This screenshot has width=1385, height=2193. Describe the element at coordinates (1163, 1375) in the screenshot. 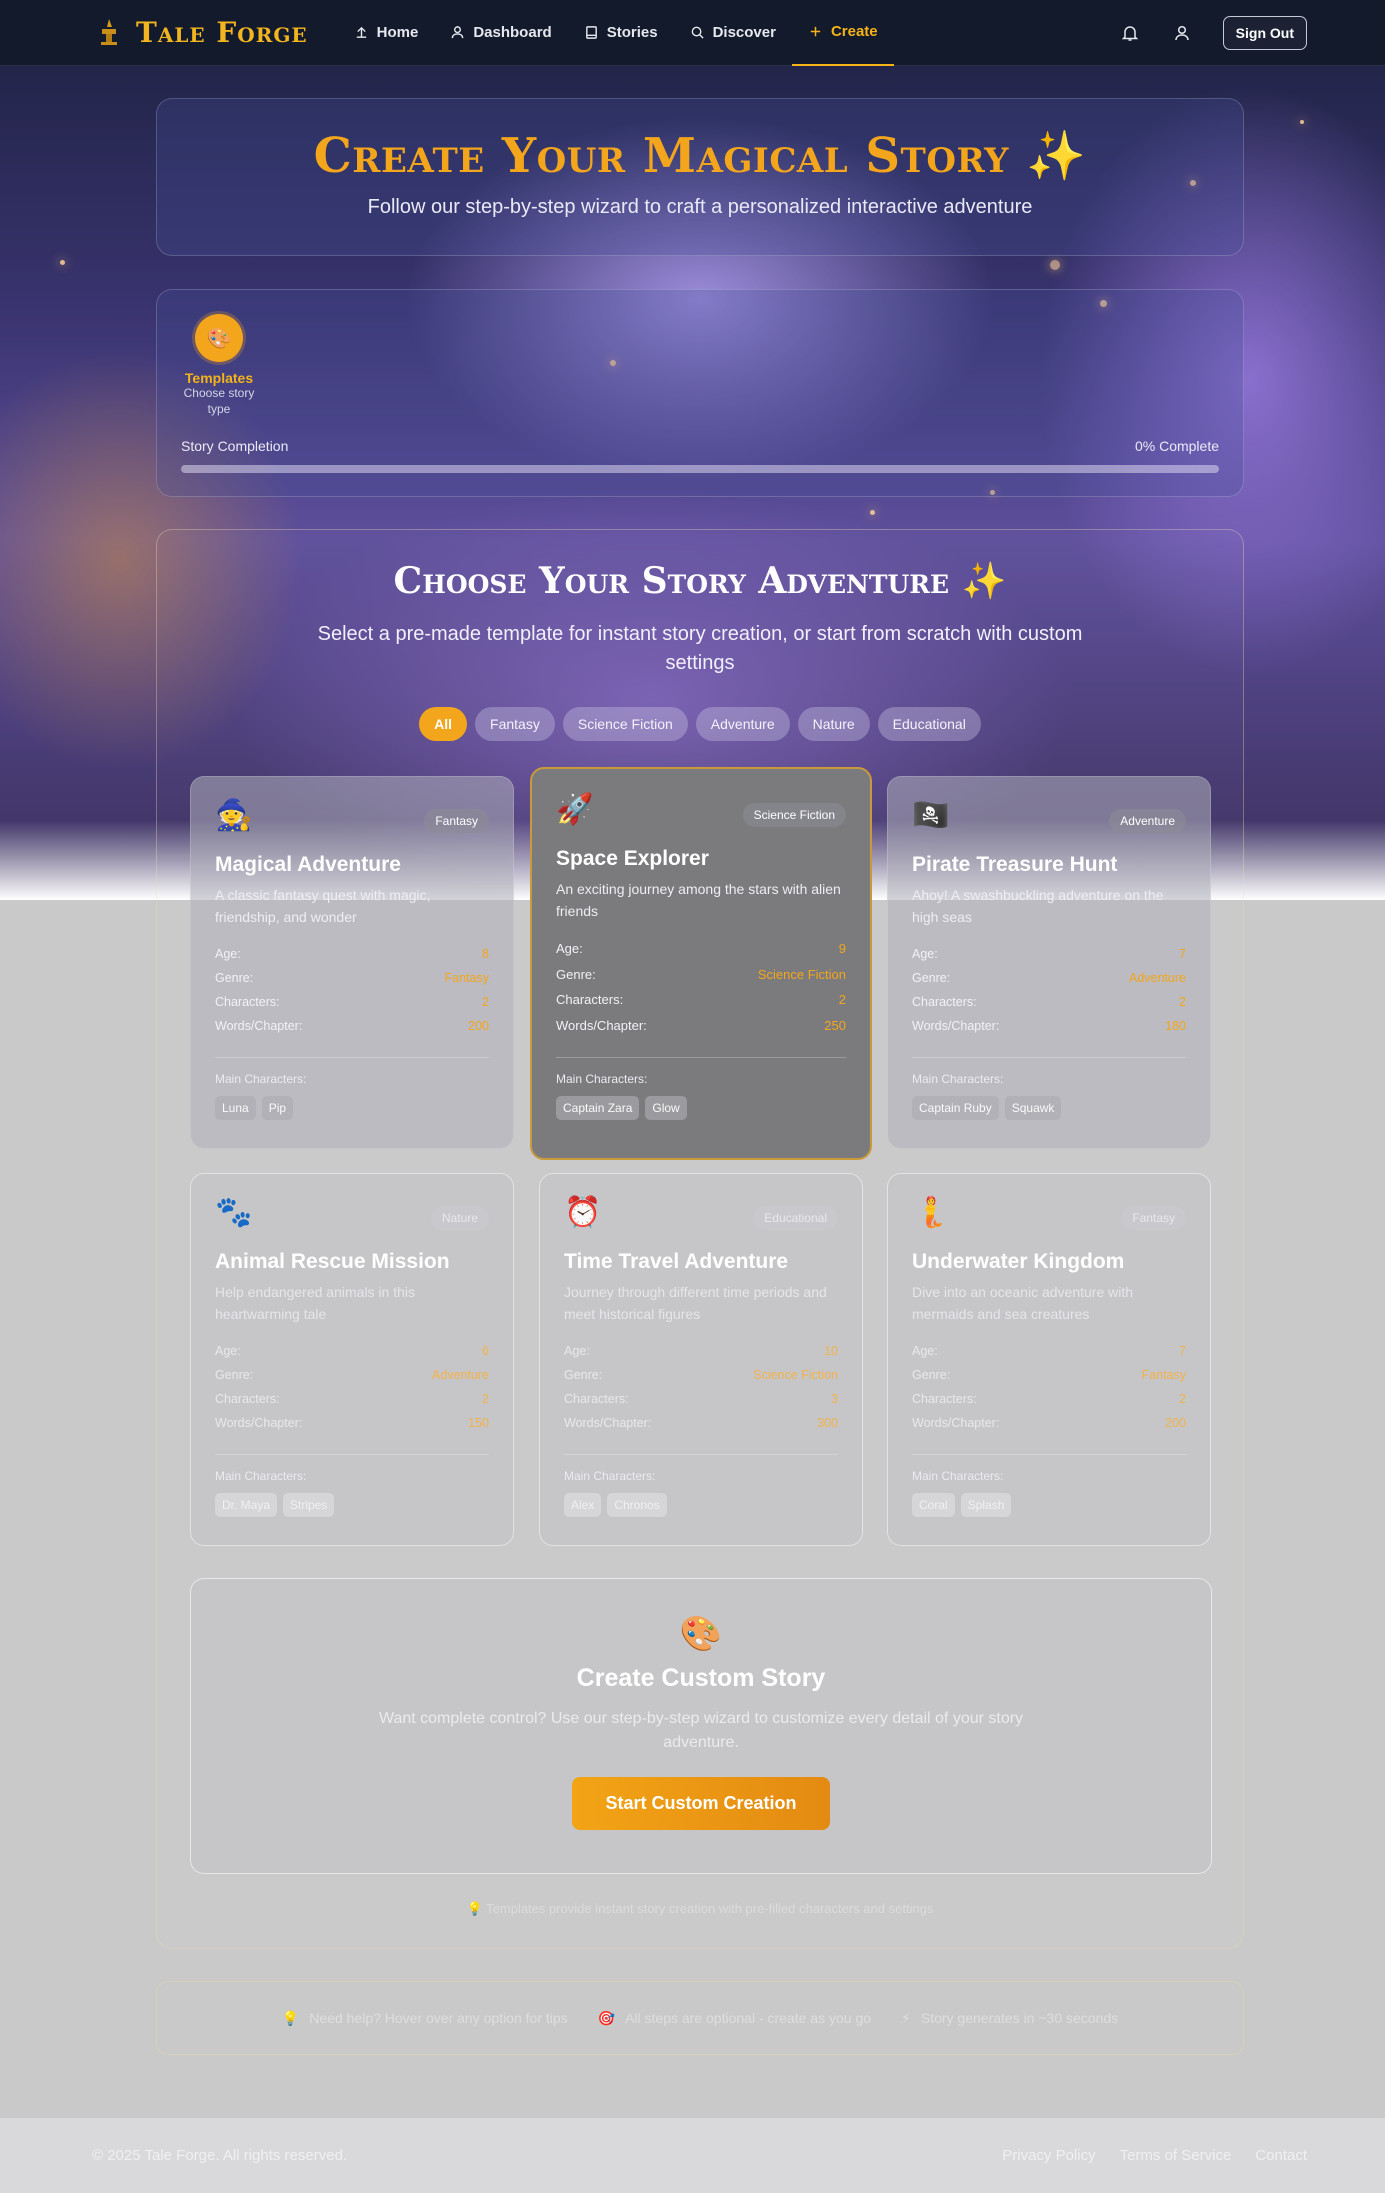

I see `stat-value: Fantasy` at that location.